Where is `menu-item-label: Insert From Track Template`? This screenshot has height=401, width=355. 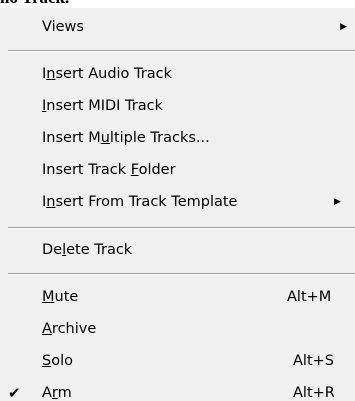 menu-item-label: Insert From Track Template is located at coordinates (140, 202).